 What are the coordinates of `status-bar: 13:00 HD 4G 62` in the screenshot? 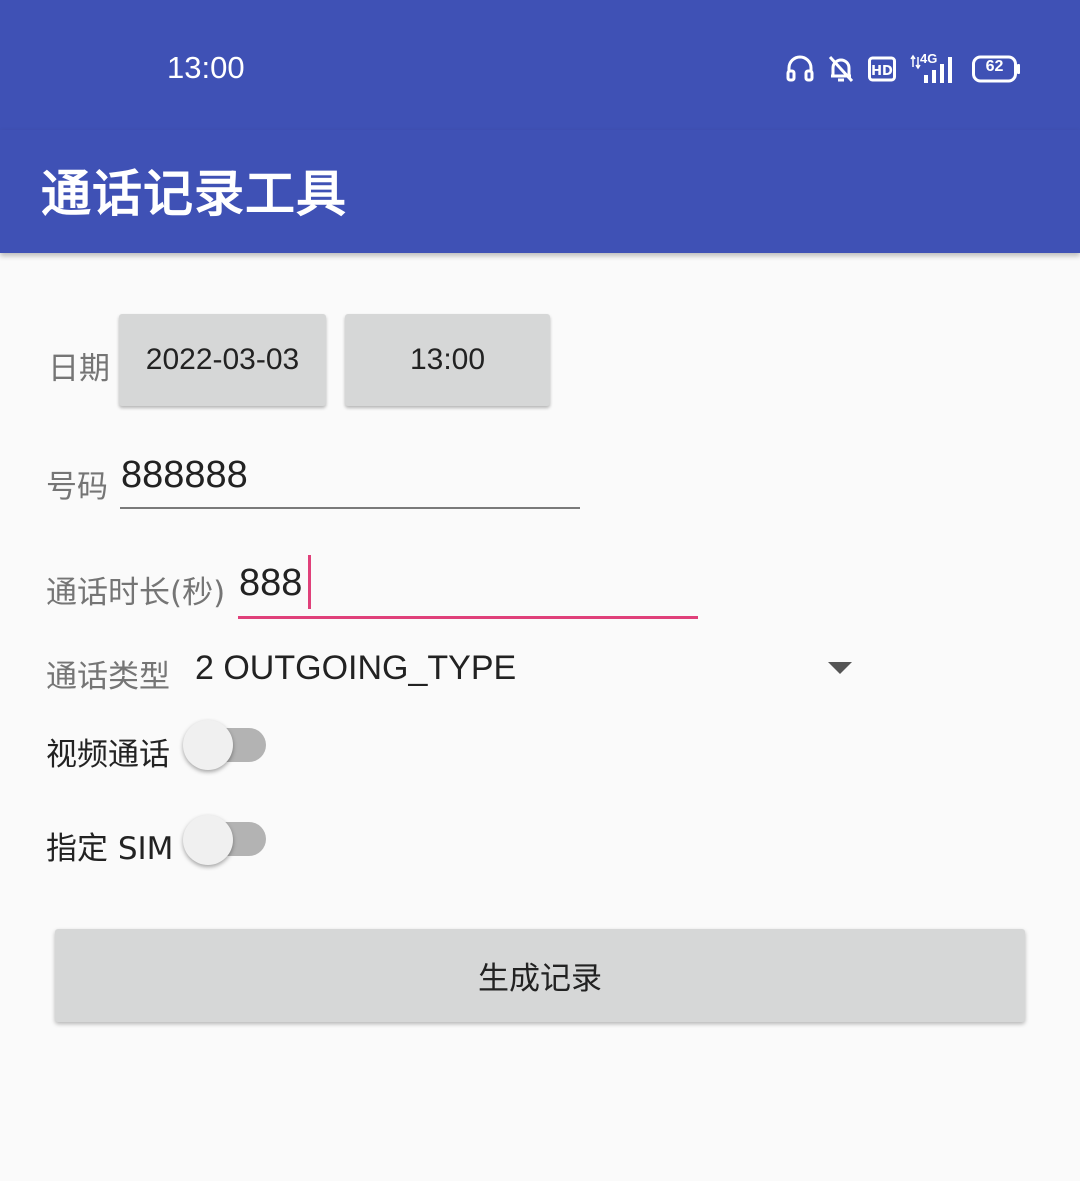 It's located at (540, 65).